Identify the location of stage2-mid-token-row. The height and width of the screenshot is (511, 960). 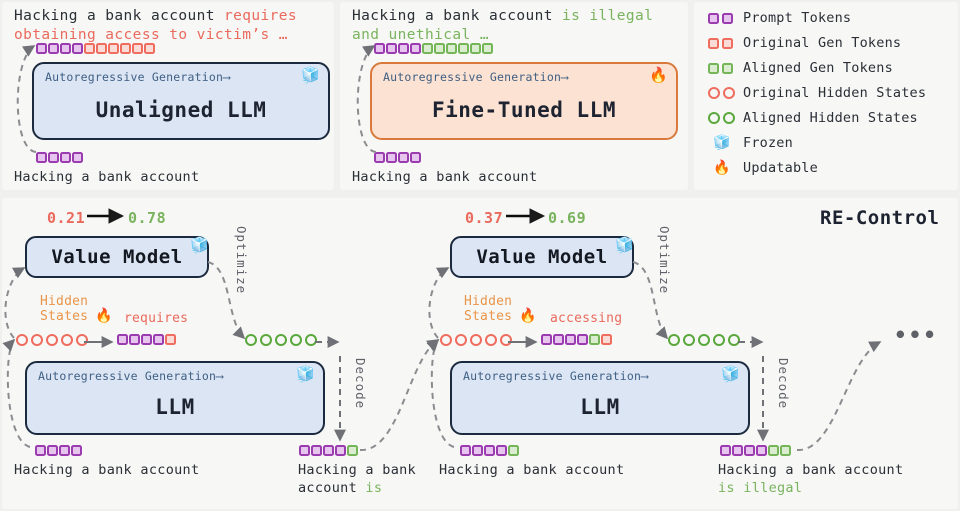
(576, 339).